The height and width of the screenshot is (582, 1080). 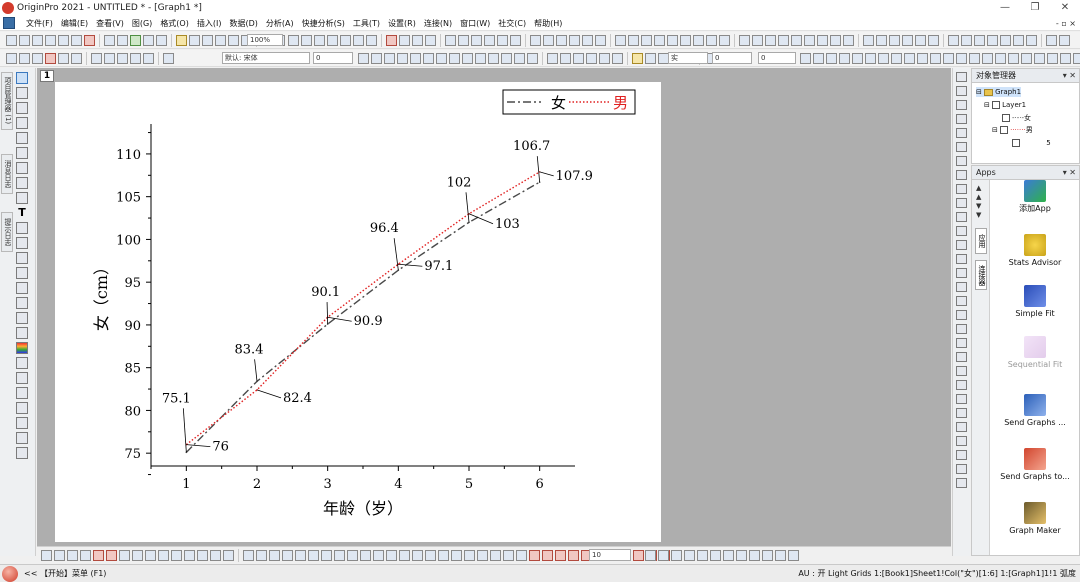 I want to click on zoom-in-icon, so click(x=22, y=93).